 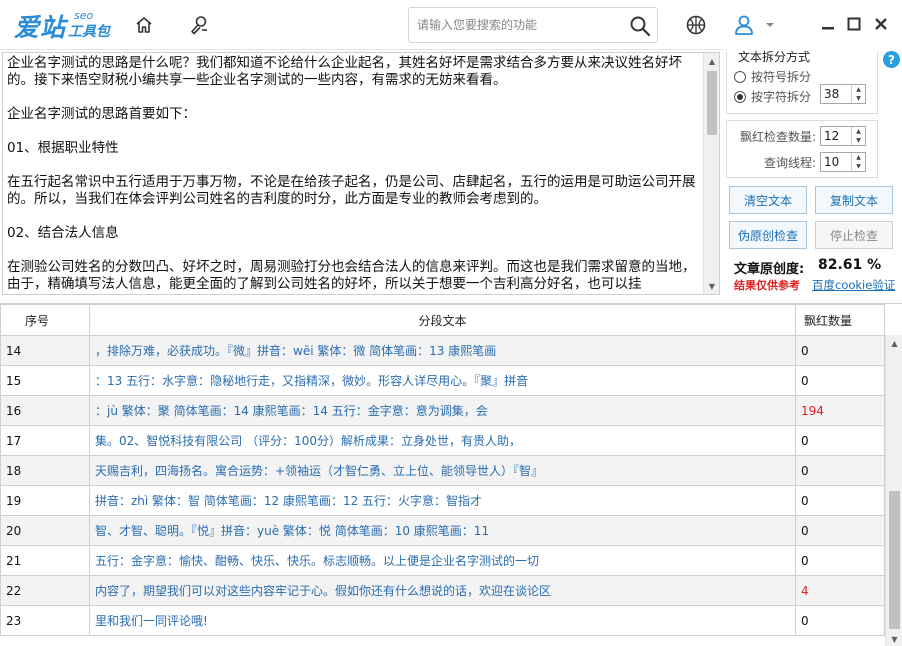 I want to click on split-char-count-stepper: ▲▼, so click(x=843, y=94).